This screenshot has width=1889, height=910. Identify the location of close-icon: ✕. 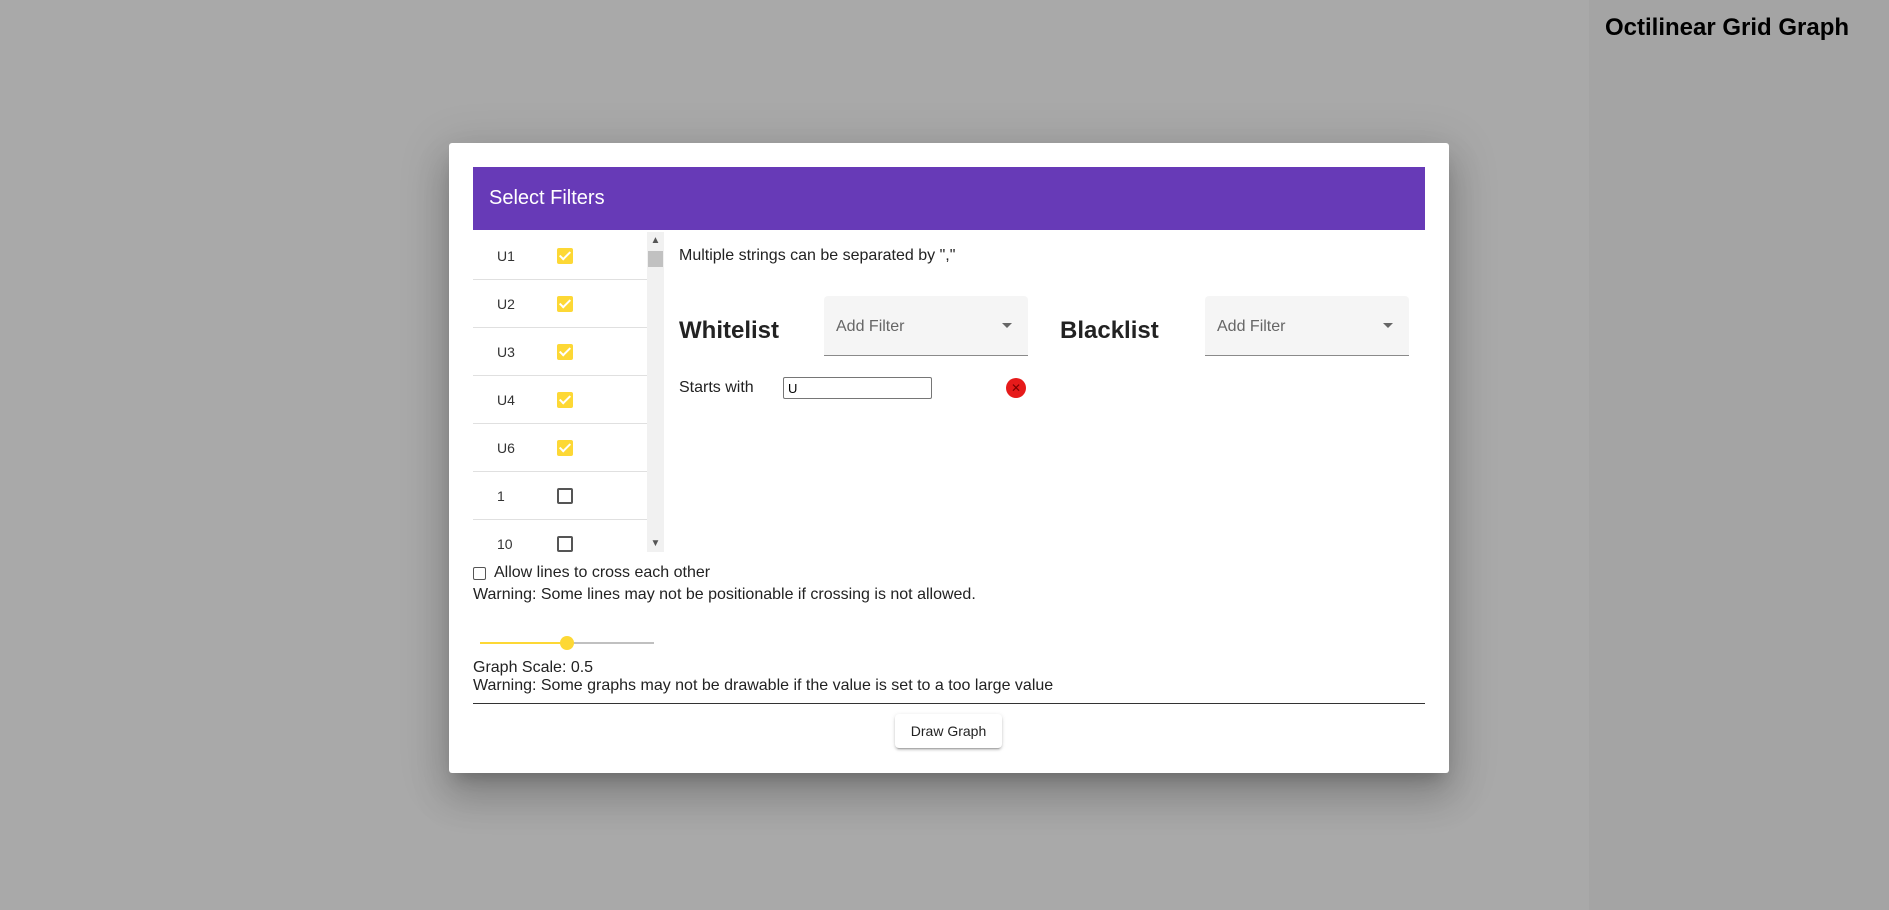
(1016, 388).